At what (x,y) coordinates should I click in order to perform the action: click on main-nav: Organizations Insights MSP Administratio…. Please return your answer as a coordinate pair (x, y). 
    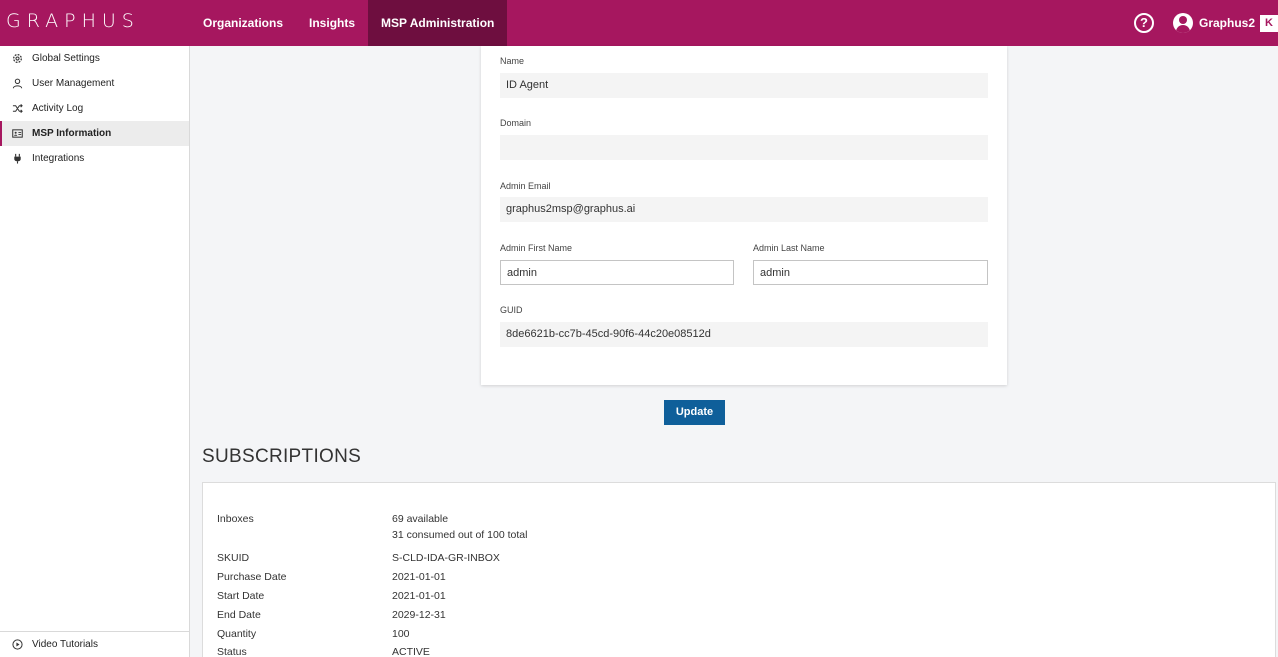
    Looking at the image, I should click on (349, 23).